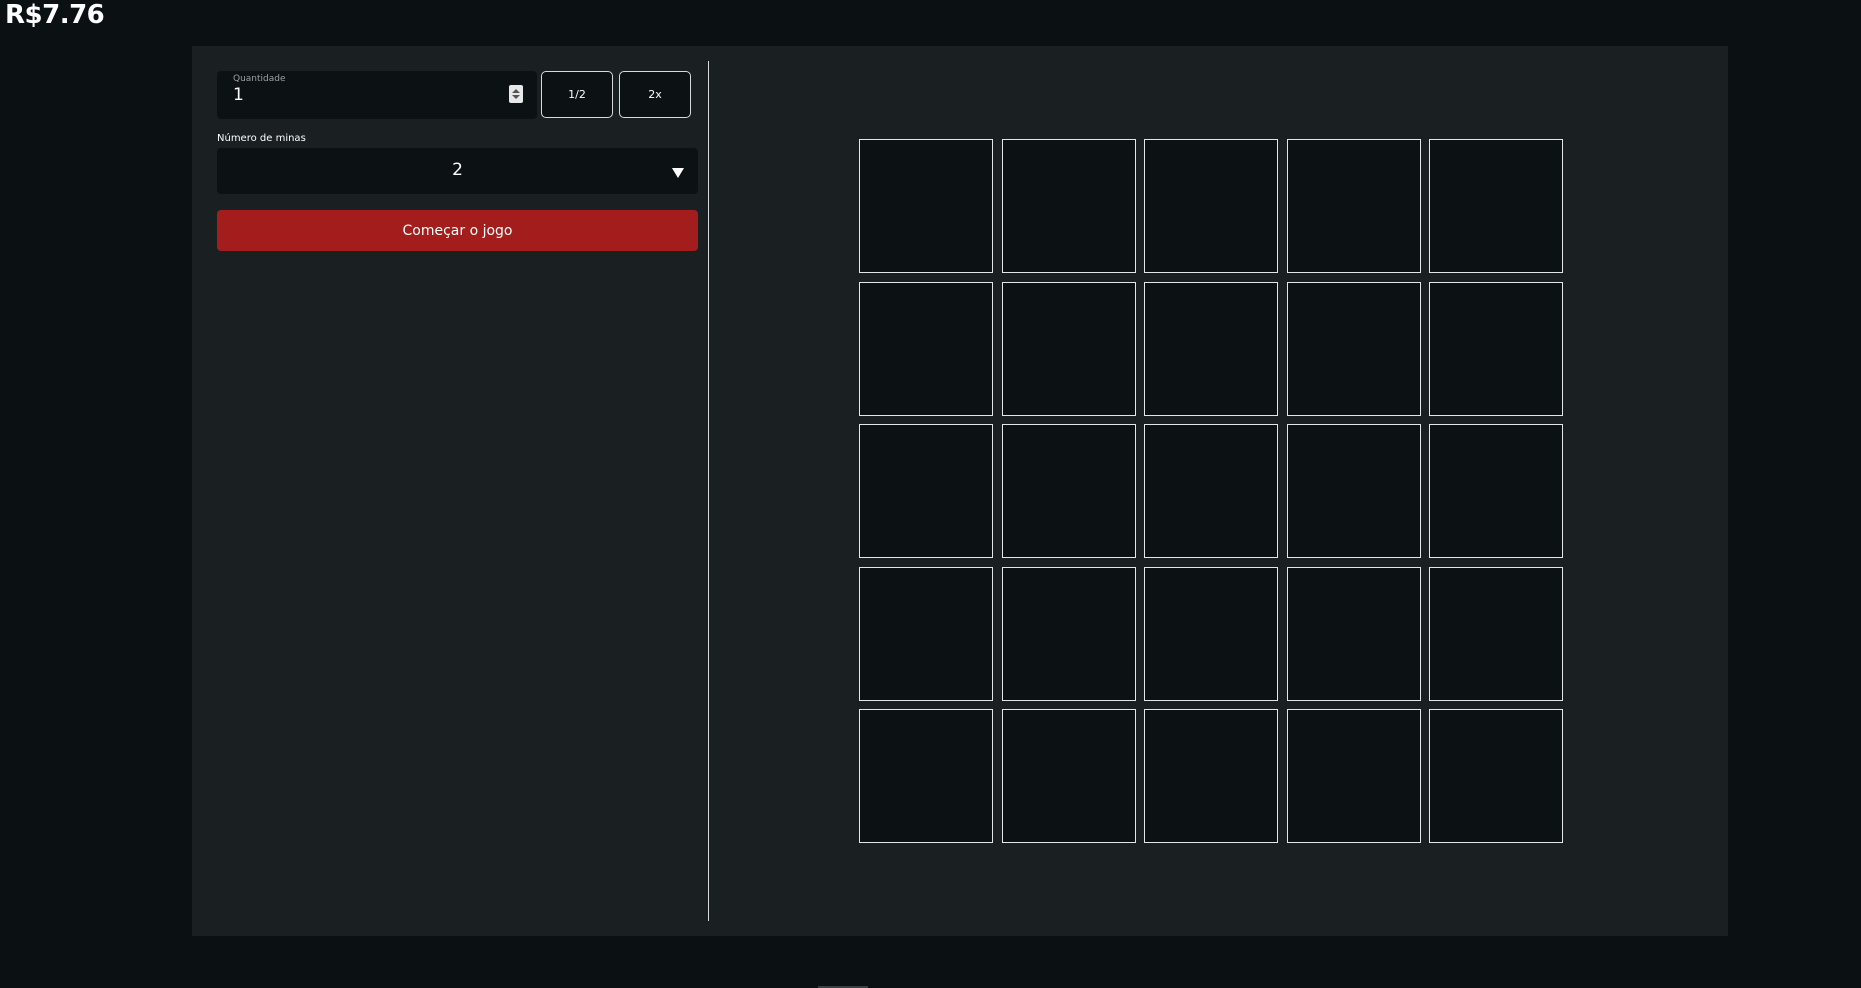 The width and height of the screenshot is (1861, 988). What do you see at coordinates (261, 138) in the screenshot?
I see `mines-count-label: Número de minas` at bounding box center [261, 138].